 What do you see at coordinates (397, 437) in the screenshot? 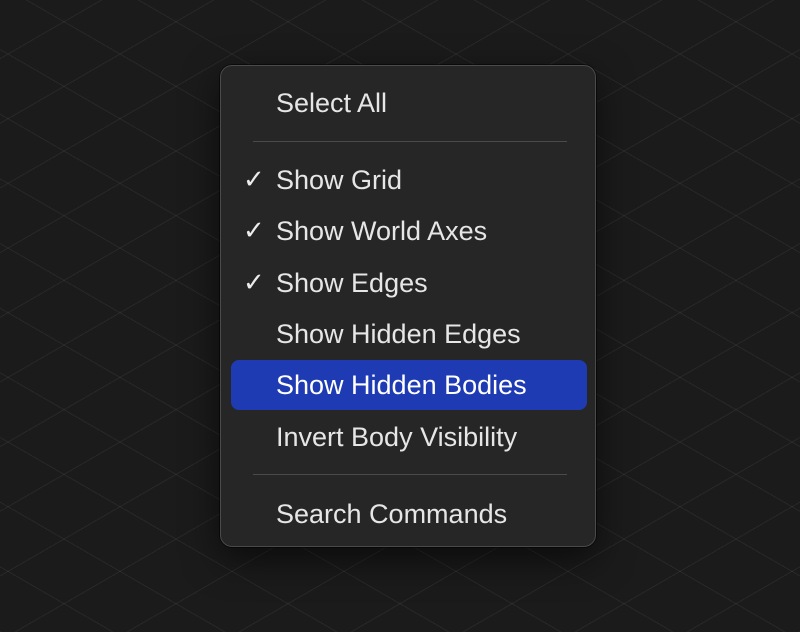
I see `menu-item-label: Invert Body Visibility` at bounding box center [397, 437].